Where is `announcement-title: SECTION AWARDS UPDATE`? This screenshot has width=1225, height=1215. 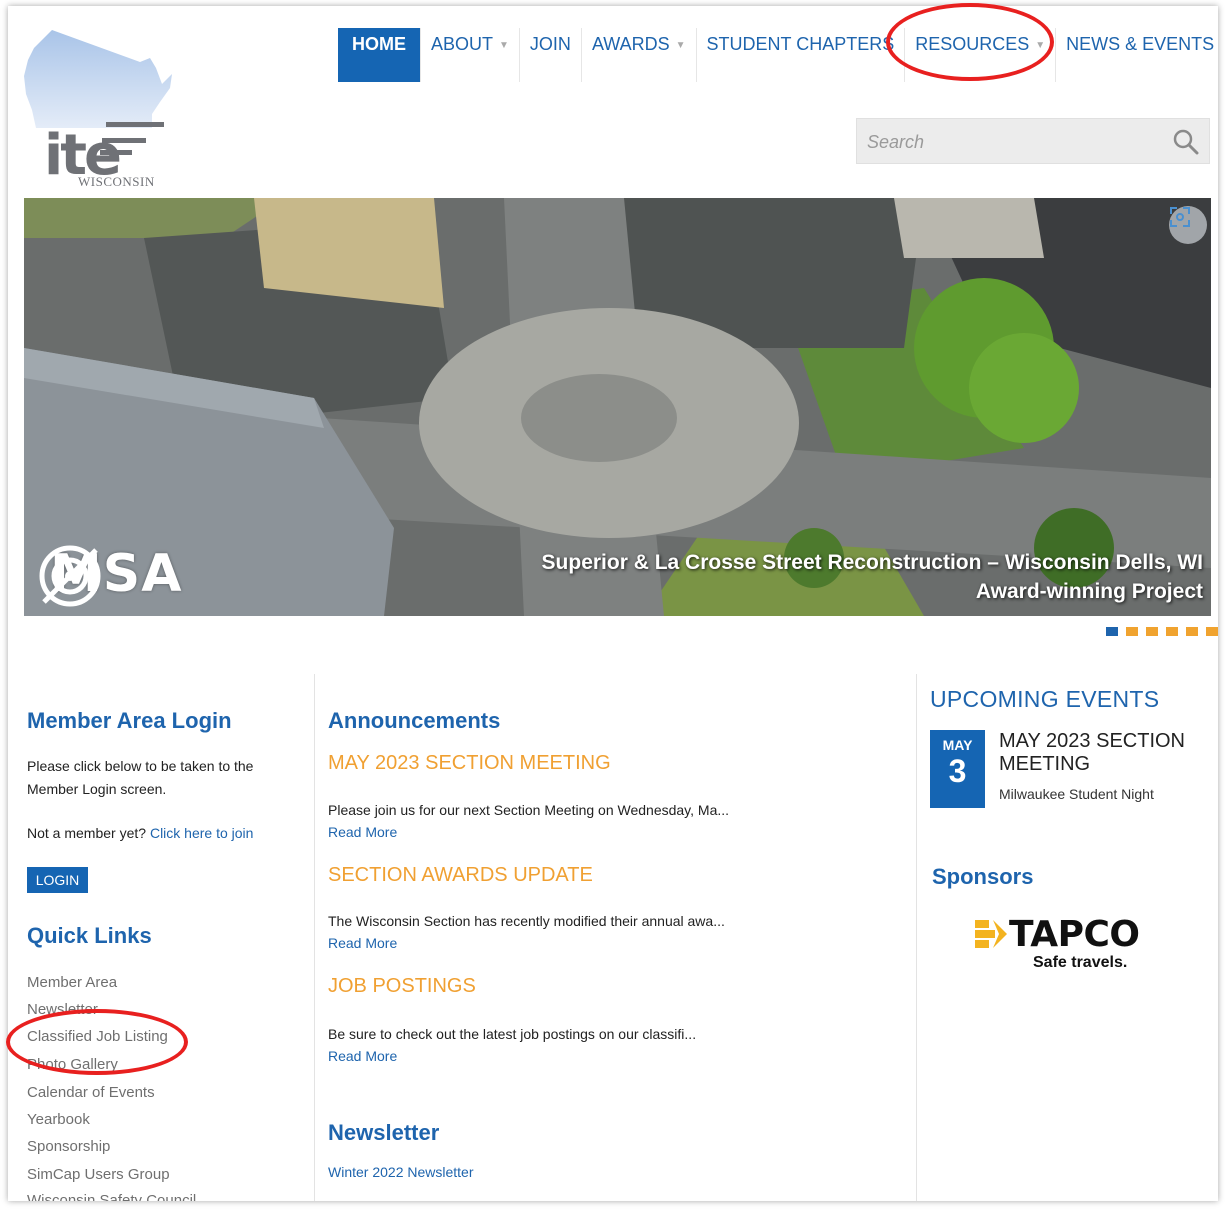
announcement-title: SECTION AWARDS UPDATE is located at coordinates (460, 875).